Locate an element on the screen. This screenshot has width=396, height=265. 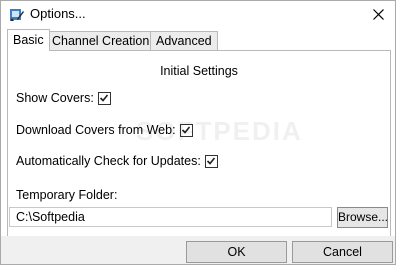
tab-basic: Basic is located at coordinates (28, 40).